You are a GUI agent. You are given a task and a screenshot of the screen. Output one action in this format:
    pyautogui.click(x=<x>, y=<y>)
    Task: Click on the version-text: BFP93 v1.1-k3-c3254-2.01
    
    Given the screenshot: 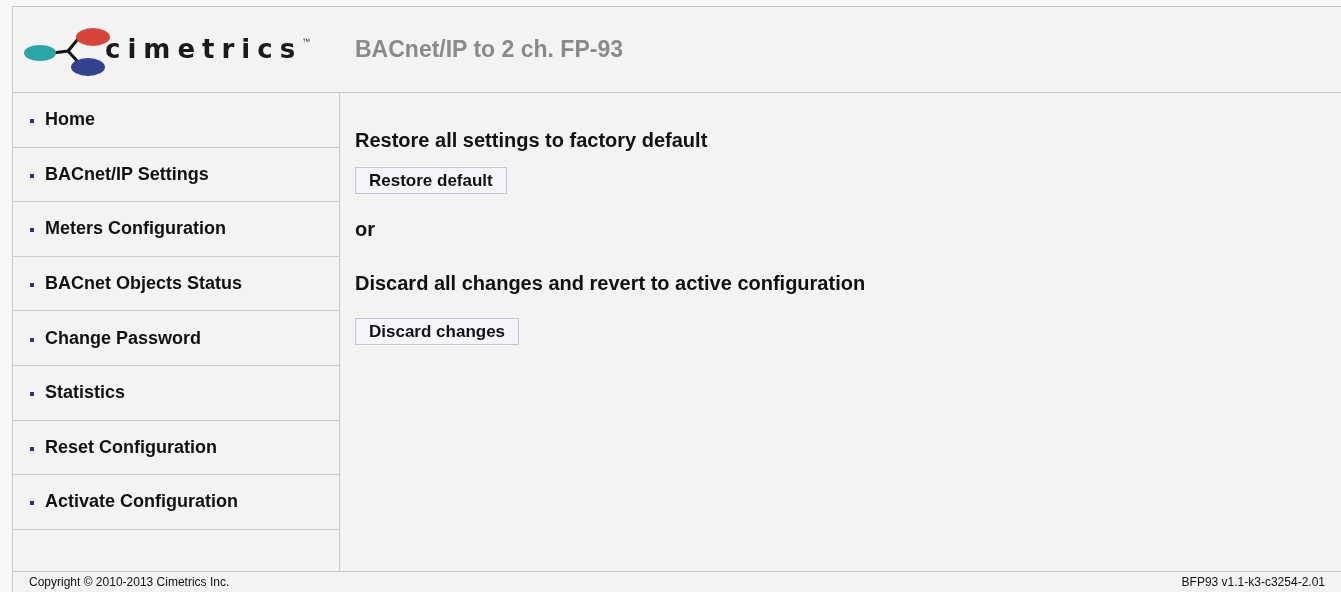 What is the action you would take?
    pyautogui.click(x=1253, y=582)
    